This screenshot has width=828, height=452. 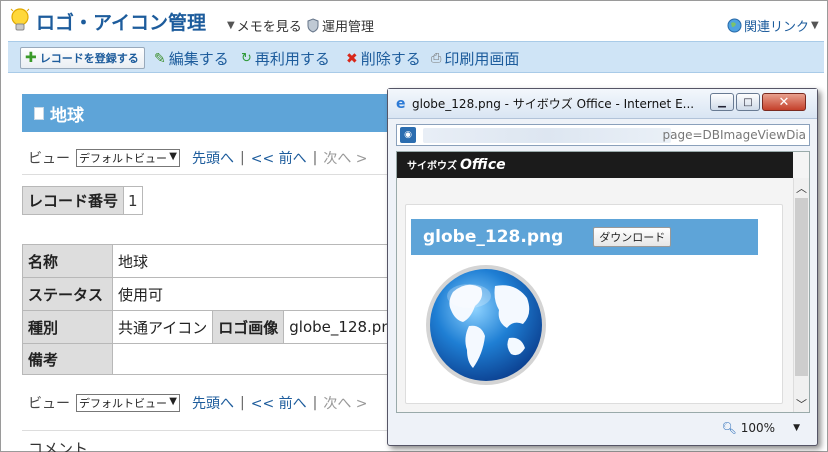 I want to click on file-header: globe_128.png ダウンロード, so click(x=584, y=237).